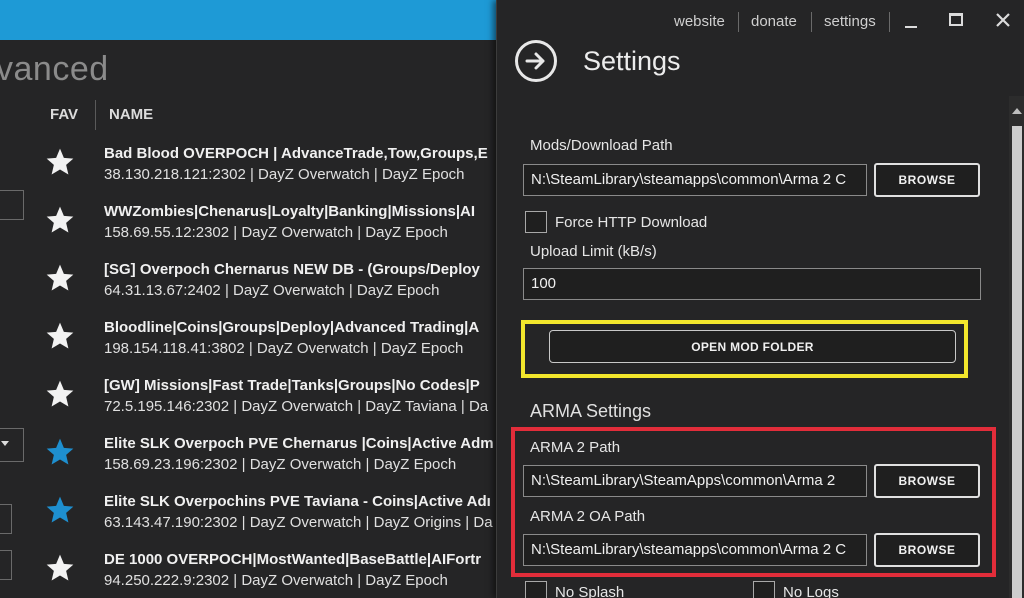 This screenshot has width=1024, height=598. What do you see at coordinates (631, 222) in the screenshot?
I see `force-http-label: Force HTTP Download` at bounding box center [631, 222].